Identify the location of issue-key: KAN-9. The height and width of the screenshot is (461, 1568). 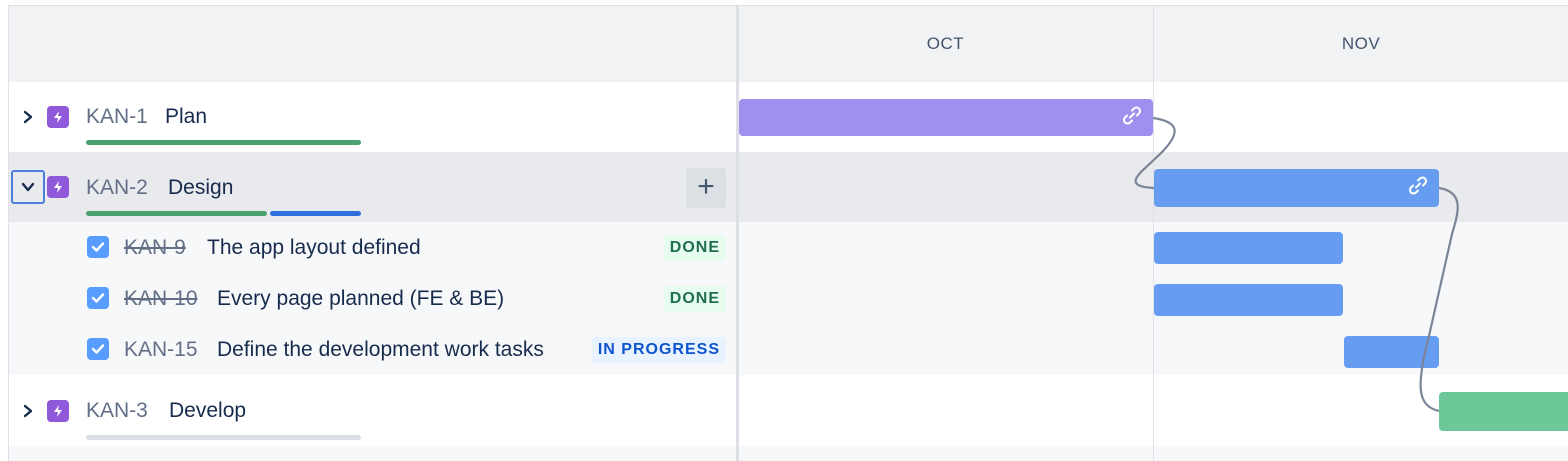
(155, 248).